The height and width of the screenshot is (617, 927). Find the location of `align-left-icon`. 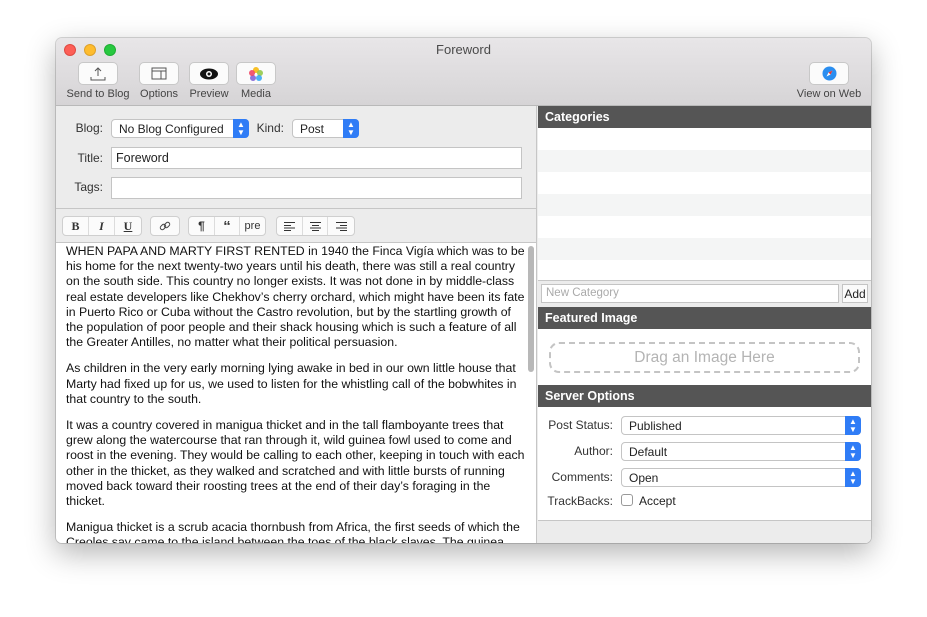

align-left-icon is located at coordinates (289, 226).